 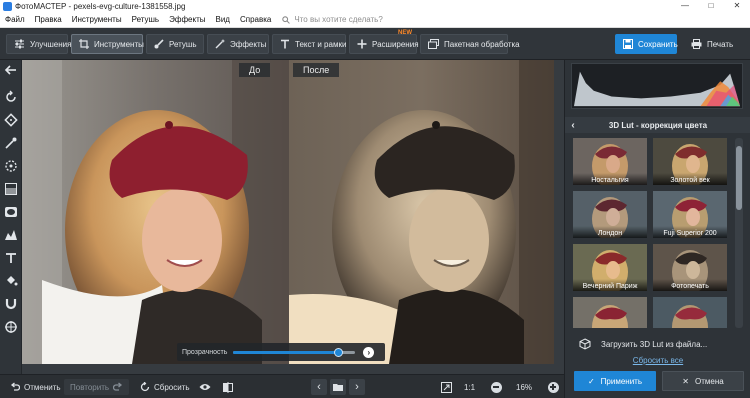 What do you see at coordinates (11, 97) in the screenshot?
I see `rotate-icon` at bounding box center [11, 97].